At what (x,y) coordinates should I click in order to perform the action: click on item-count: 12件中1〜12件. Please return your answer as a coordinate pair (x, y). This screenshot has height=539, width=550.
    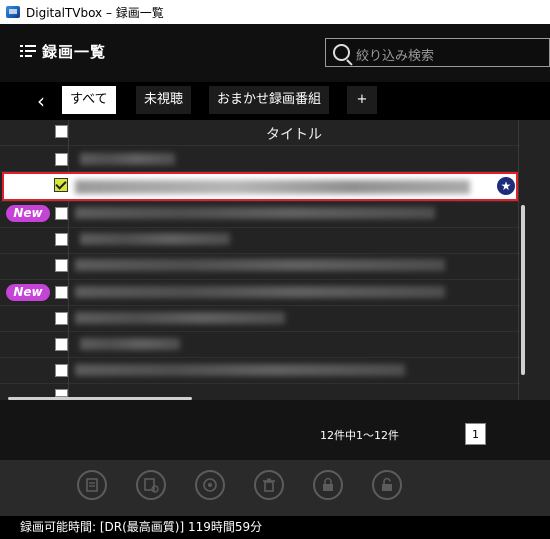
    Looking at the image, I should click on (359, 435).